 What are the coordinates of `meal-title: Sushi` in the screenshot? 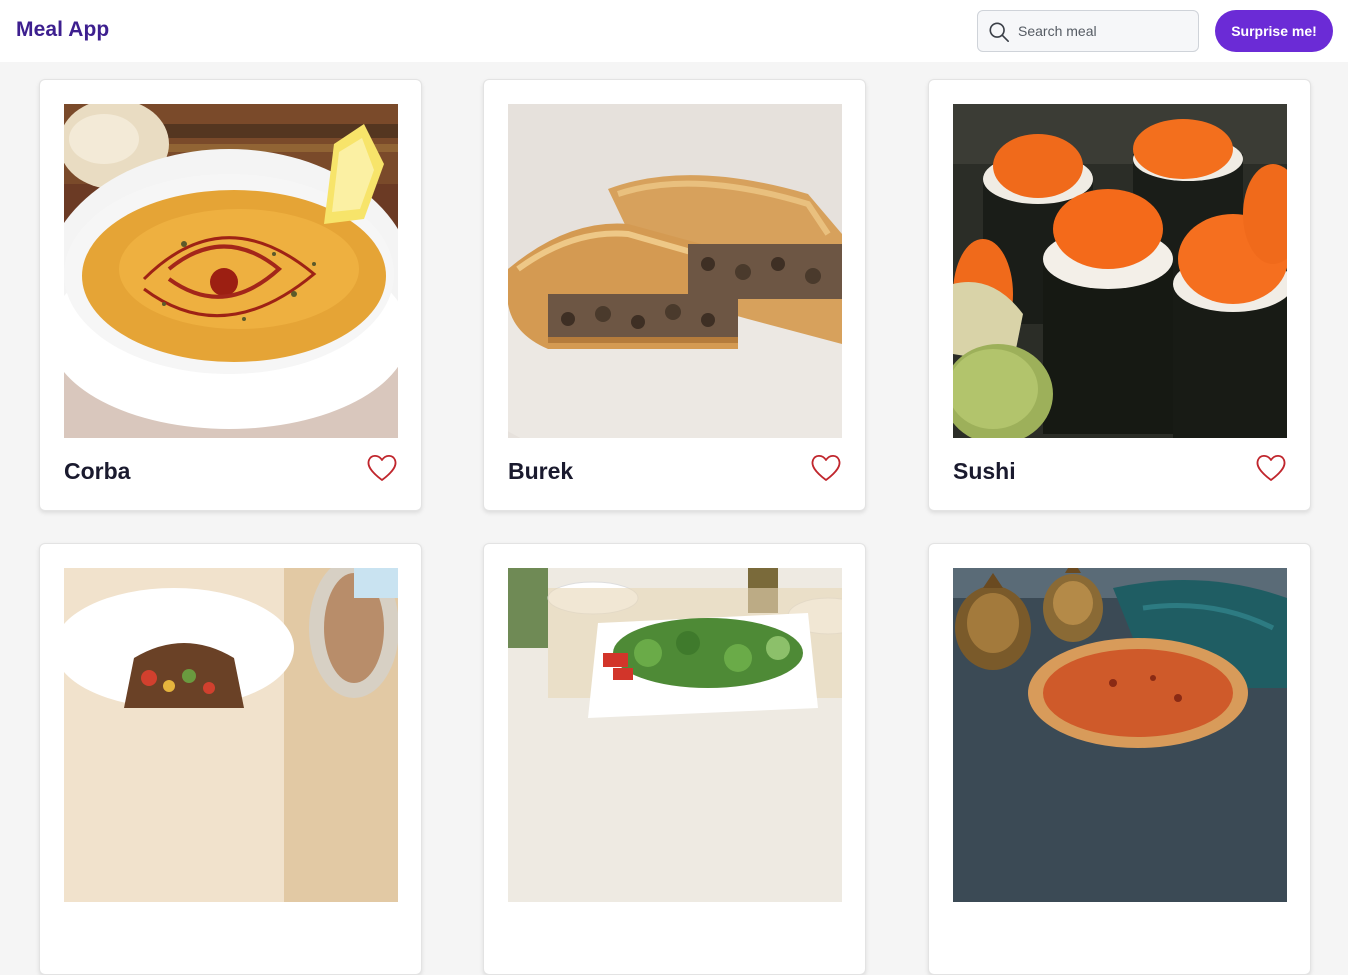 It's located at (984, 471).